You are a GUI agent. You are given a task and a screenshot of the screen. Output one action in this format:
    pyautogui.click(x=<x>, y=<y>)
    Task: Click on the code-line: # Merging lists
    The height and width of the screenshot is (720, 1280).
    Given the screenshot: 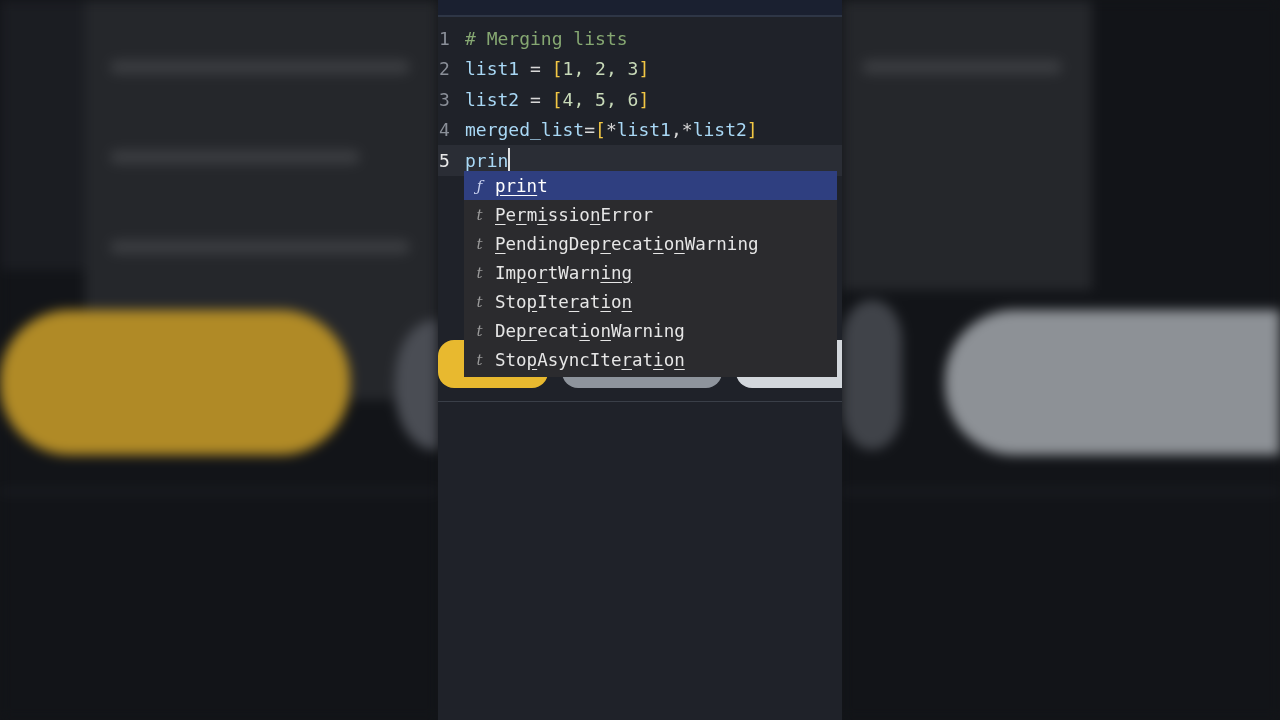 What is the action you would take?
    pyautogui.click(x=546, y=38)
    